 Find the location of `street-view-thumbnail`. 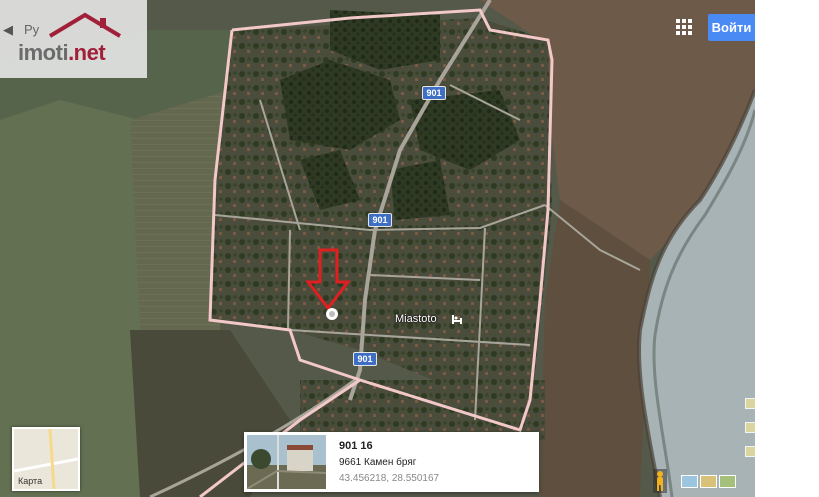

street-view-thumbnail is located at coordinates (286, 462).